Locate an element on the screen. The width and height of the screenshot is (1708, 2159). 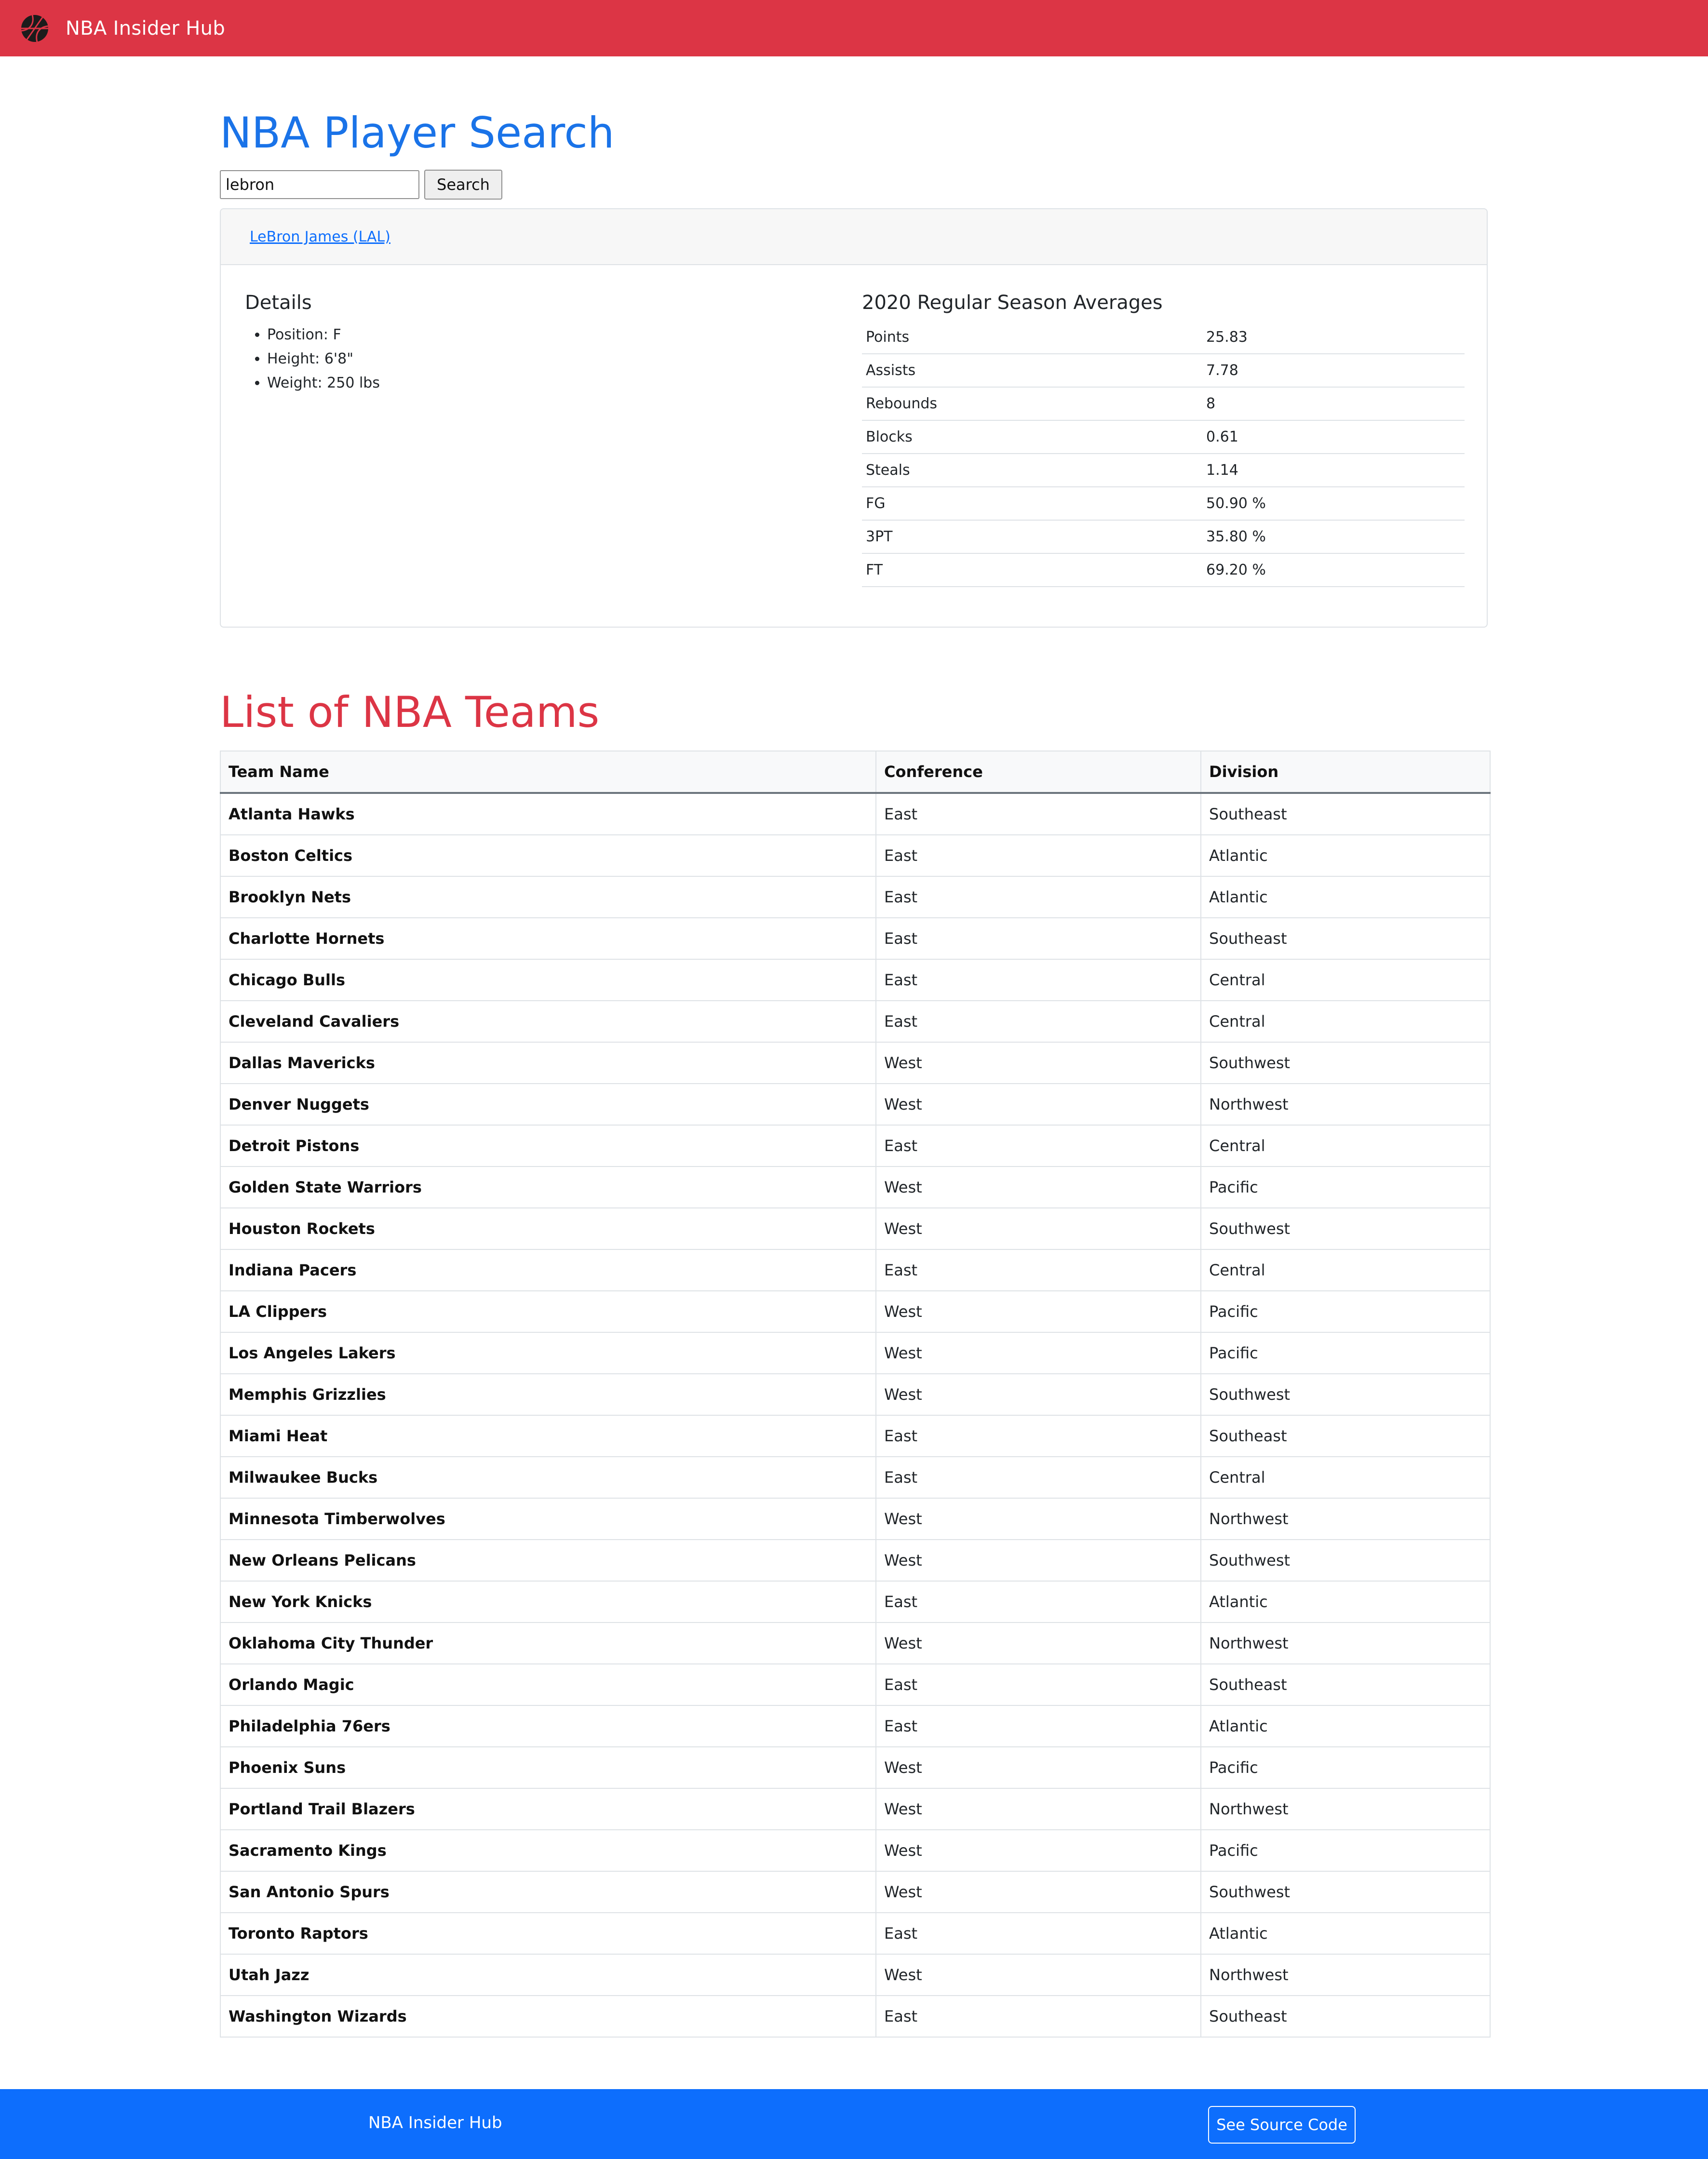
team-name-cell: Memphis Grizzlies is located at coordinates (548, 1394).